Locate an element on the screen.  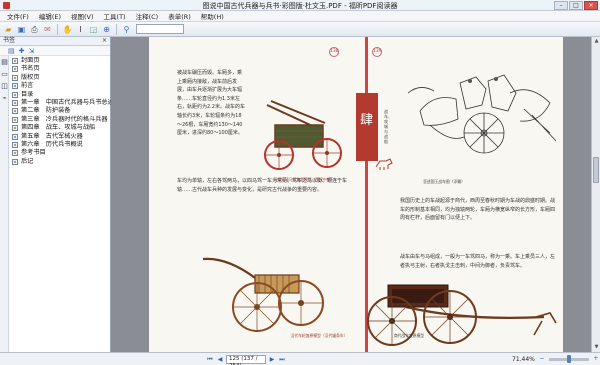
zoom-control: 71.44% − + is located at coordinates (556, 358).